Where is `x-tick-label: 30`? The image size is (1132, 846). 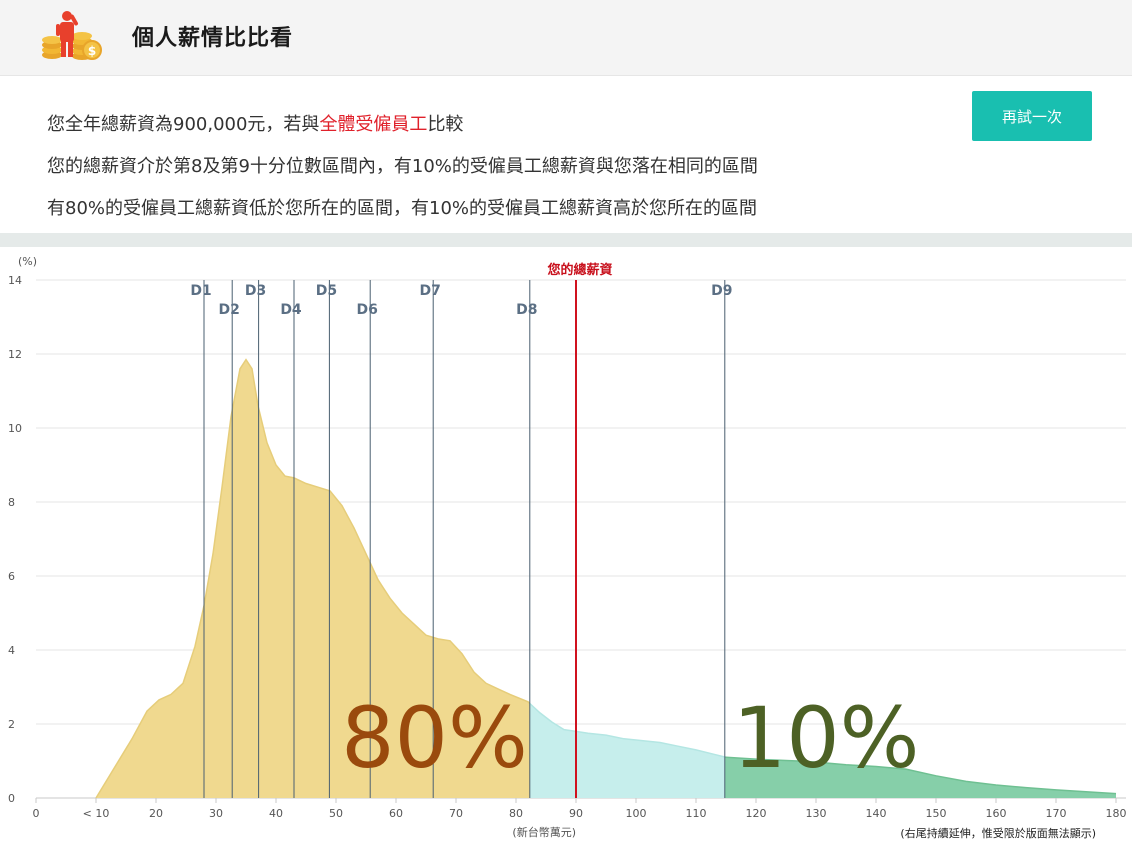
x-tick-label: 30 is located at coordinates (216, 813).